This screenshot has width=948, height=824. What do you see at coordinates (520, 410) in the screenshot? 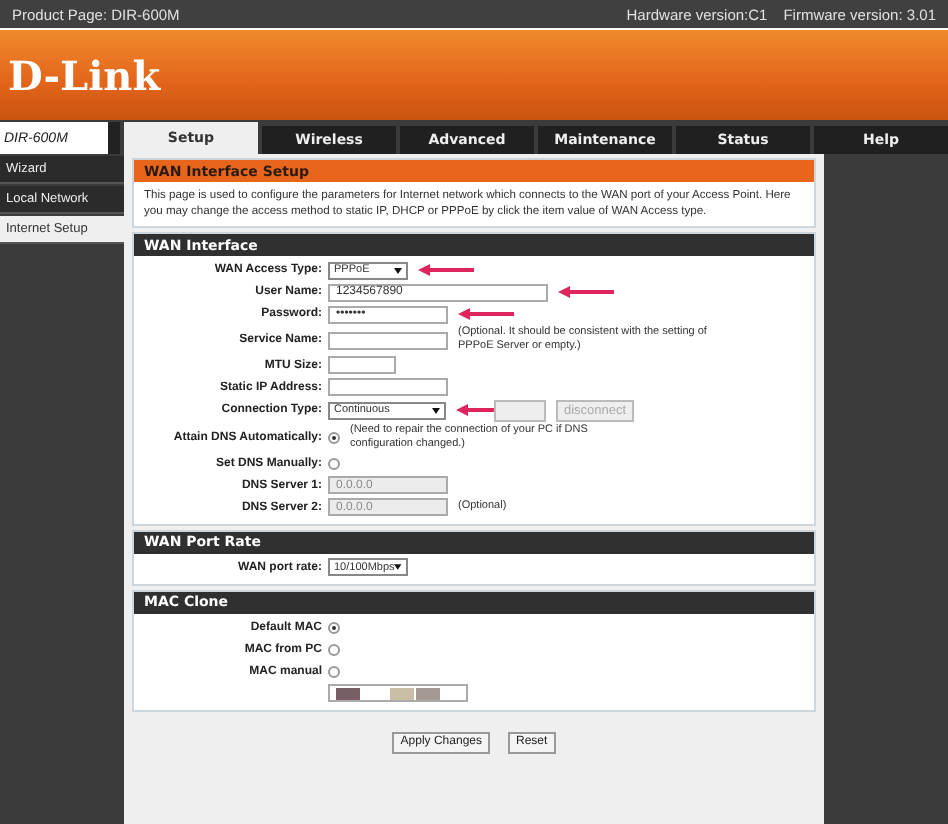
I see `connect-button` at bounding box center [520, 410].